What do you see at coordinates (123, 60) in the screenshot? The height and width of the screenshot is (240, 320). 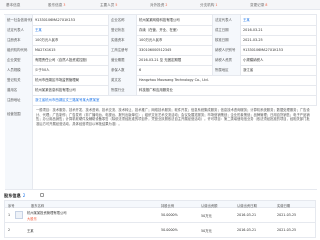 I see `info-label: 营业期限` at bounding box center [123, 60].